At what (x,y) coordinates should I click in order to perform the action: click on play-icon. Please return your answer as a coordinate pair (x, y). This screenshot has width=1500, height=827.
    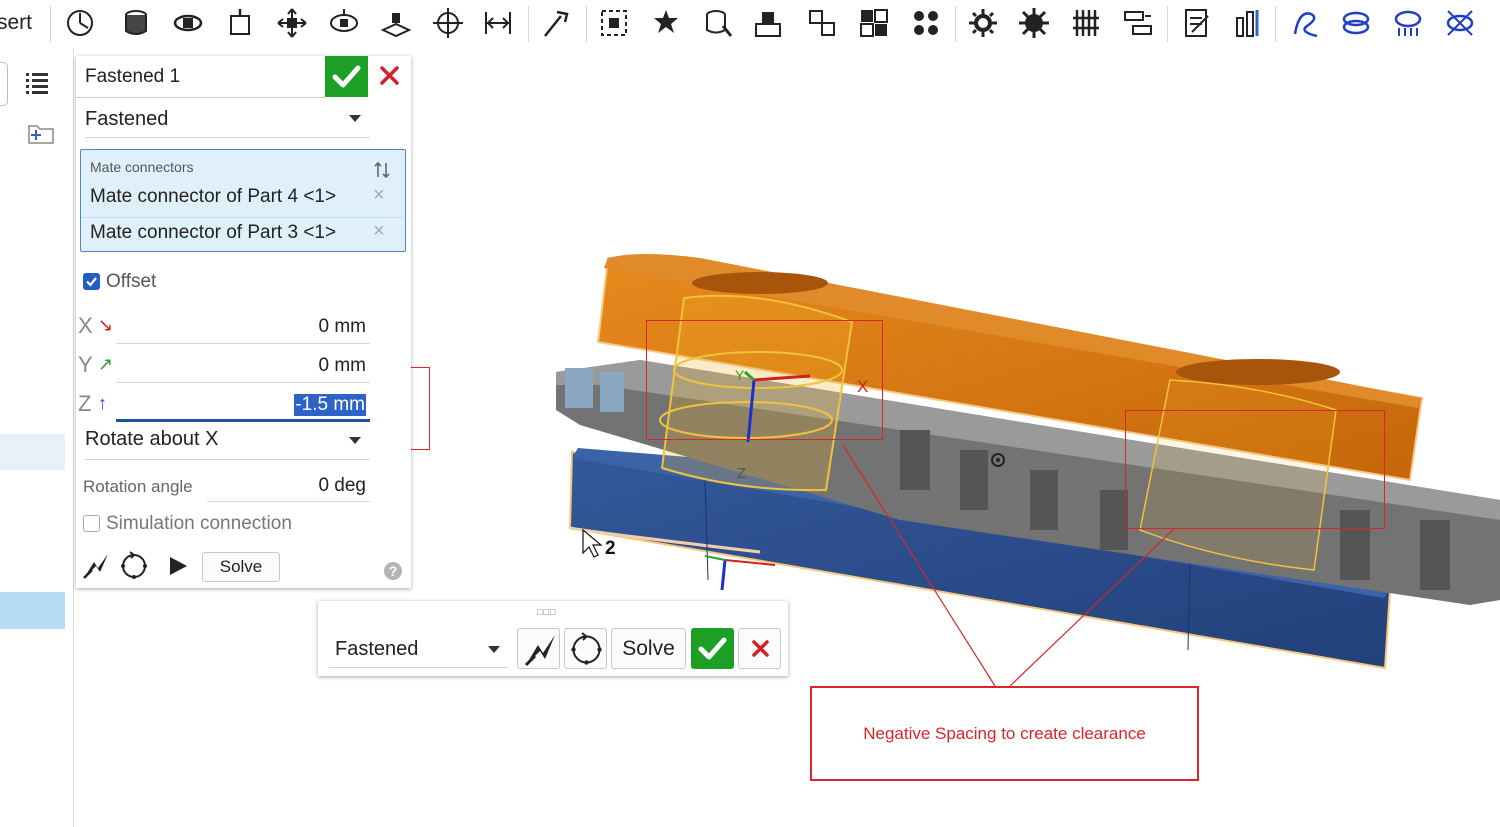
    Looking at the image, I should click on (178, 566).